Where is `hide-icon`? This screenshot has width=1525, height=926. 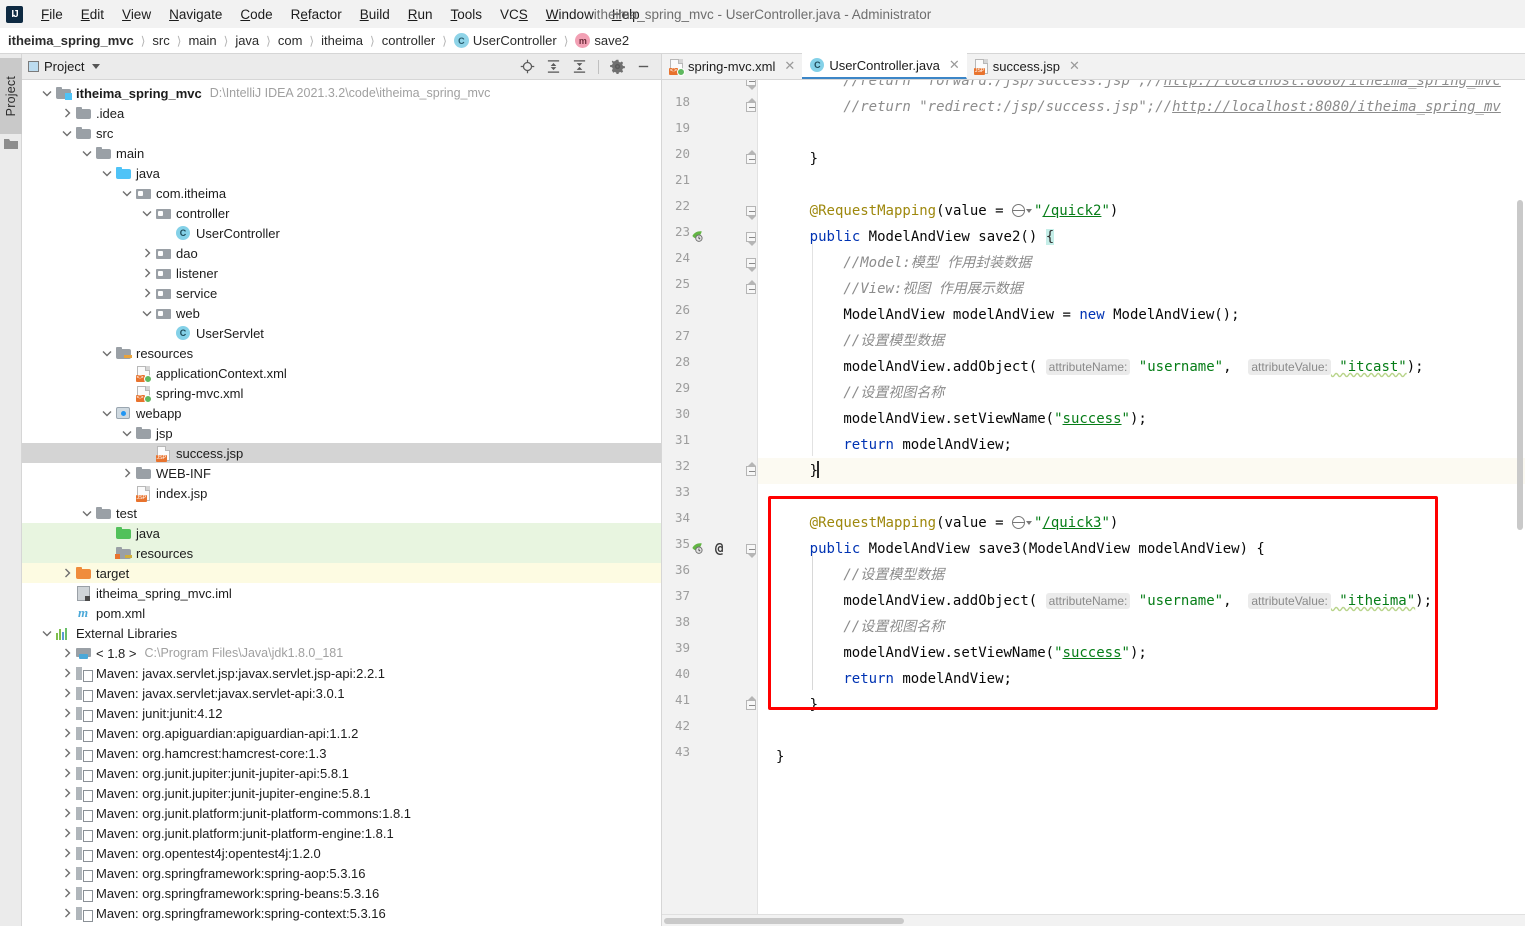 hide-icon is located at coordinates (643, 66).